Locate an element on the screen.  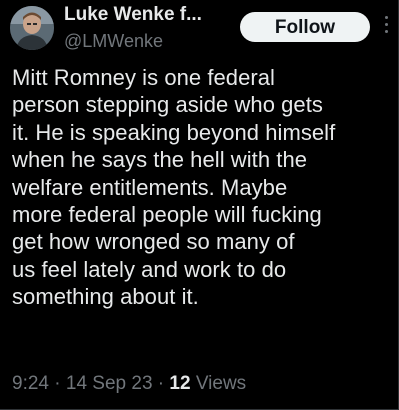
tweet-meta: 9:24 · 14 Sep 23 · 12 Views is located at coordinates (129, 384).